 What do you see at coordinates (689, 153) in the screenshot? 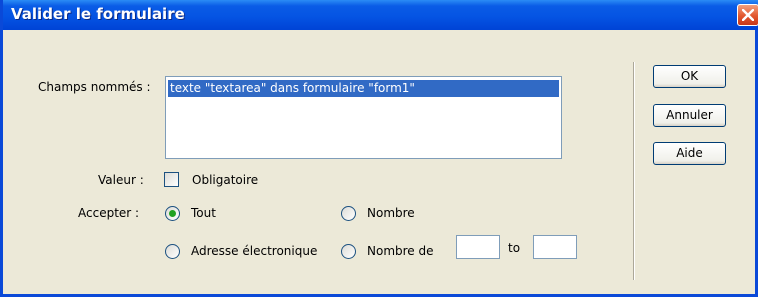
I see `help-button: Aide` at bounding box center [689, 153].